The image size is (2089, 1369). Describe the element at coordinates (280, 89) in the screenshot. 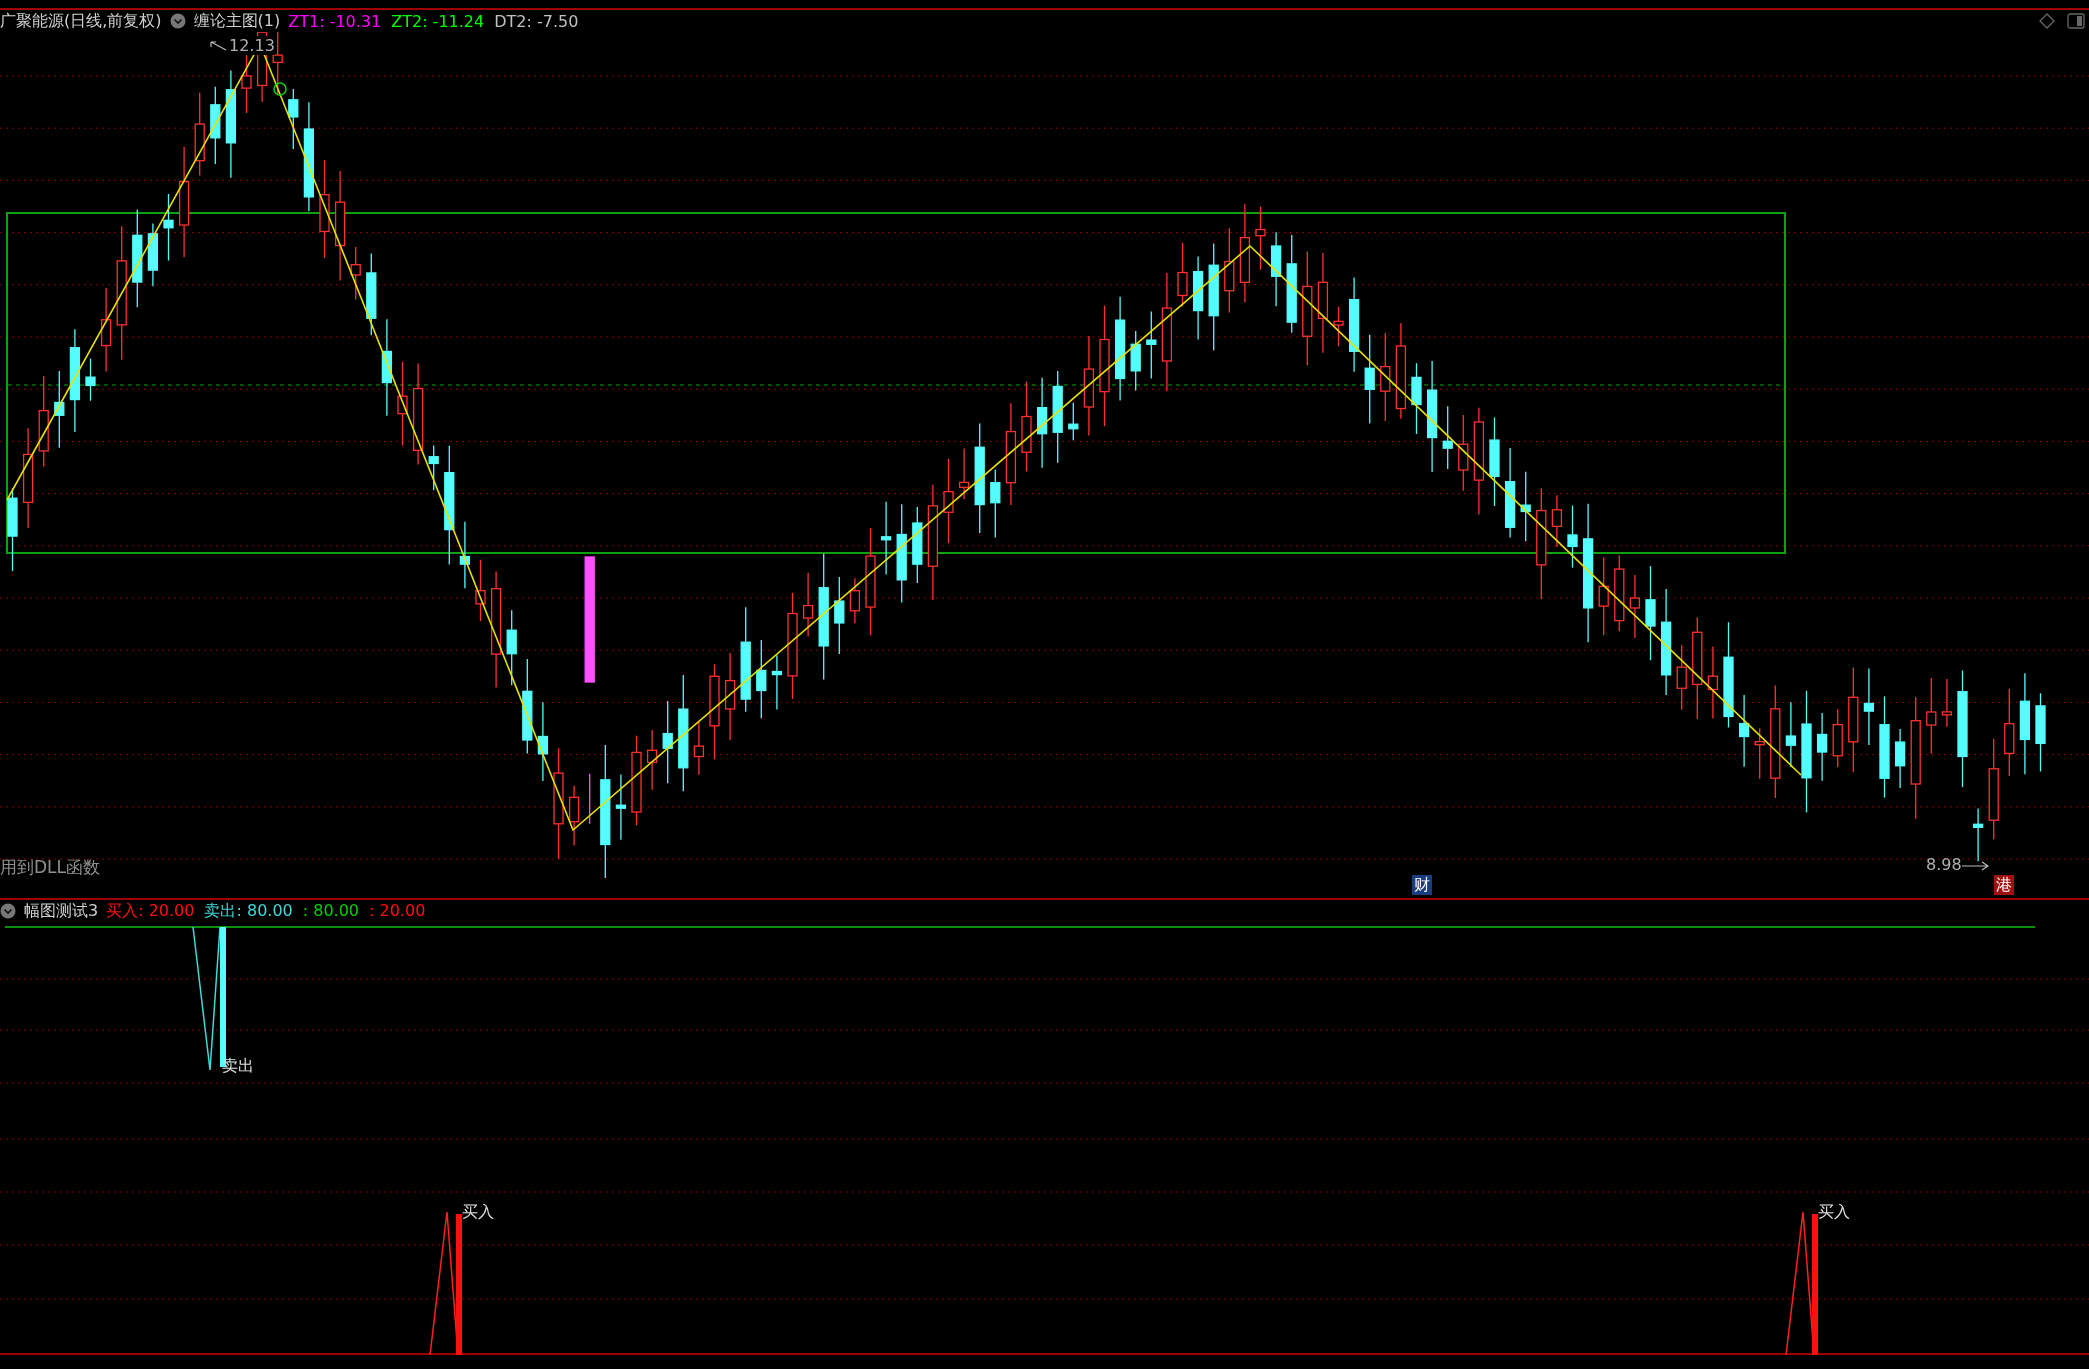

I see `circle-marker` at that location.